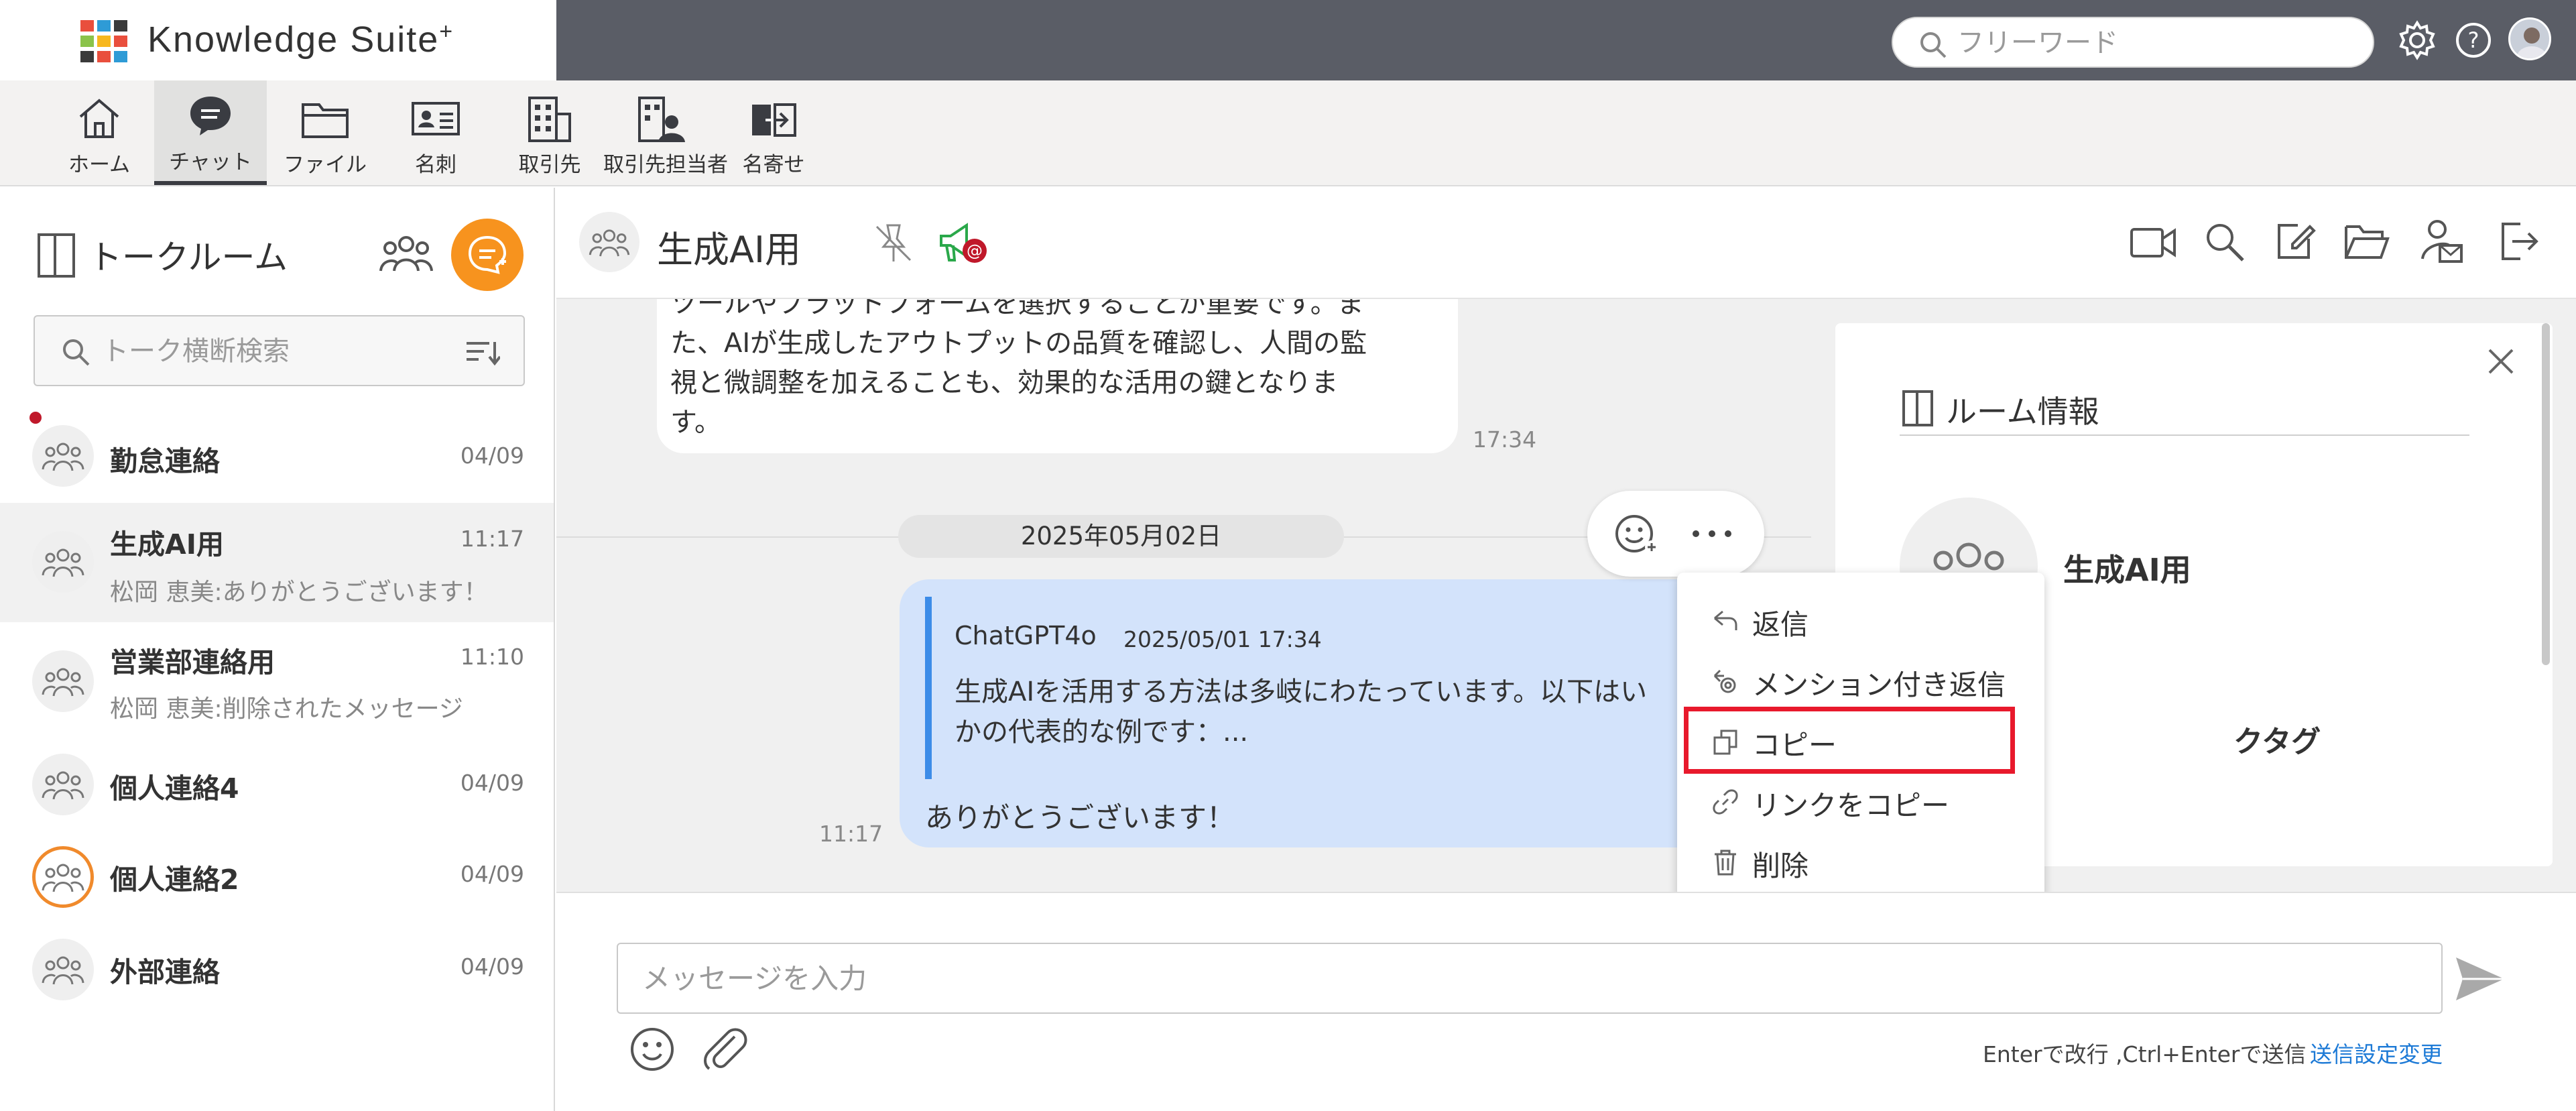  I want to click on nav-contacts-label: 取引先担当者, so click(666, 165).